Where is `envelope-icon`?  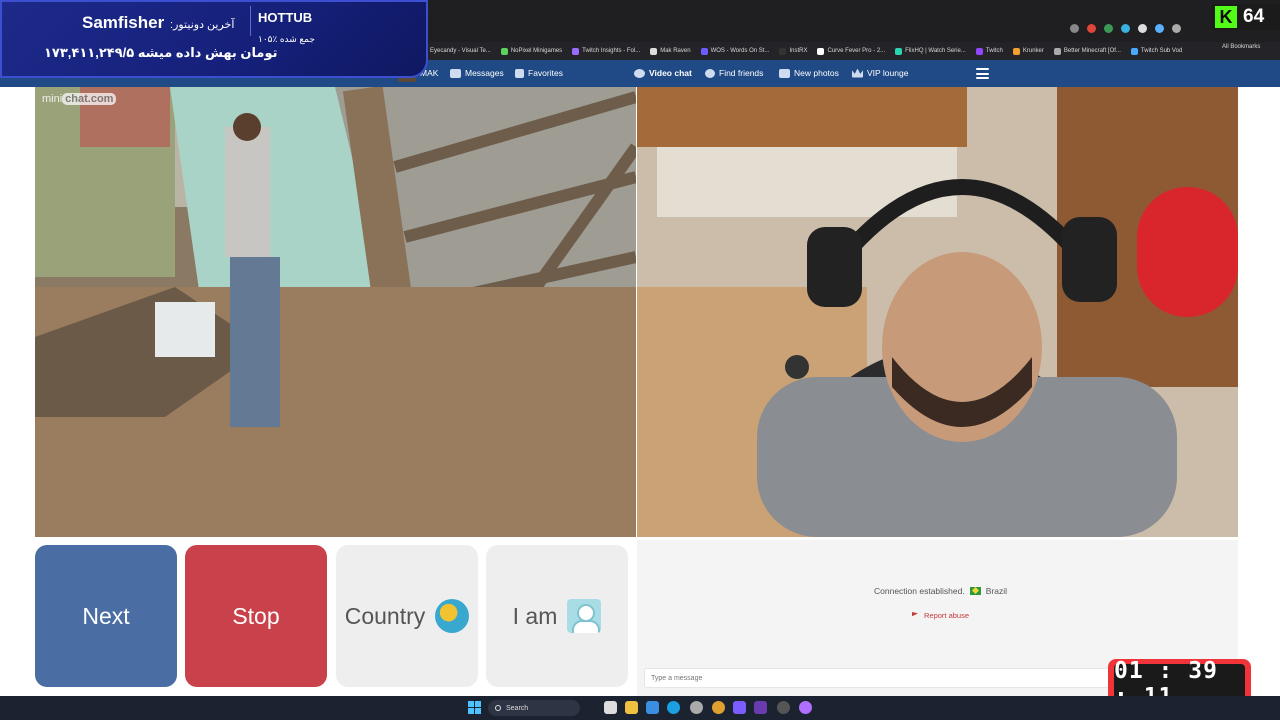 envelope-icon is located at coordinates (455, 73).